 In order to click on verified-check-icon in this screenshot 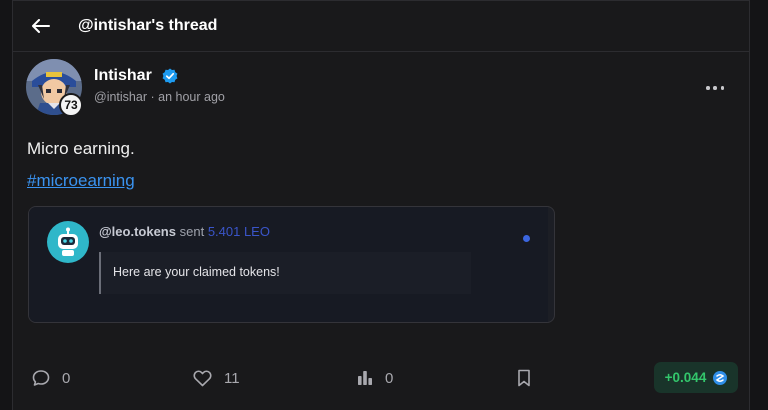, I will do `click(170, 76)`.